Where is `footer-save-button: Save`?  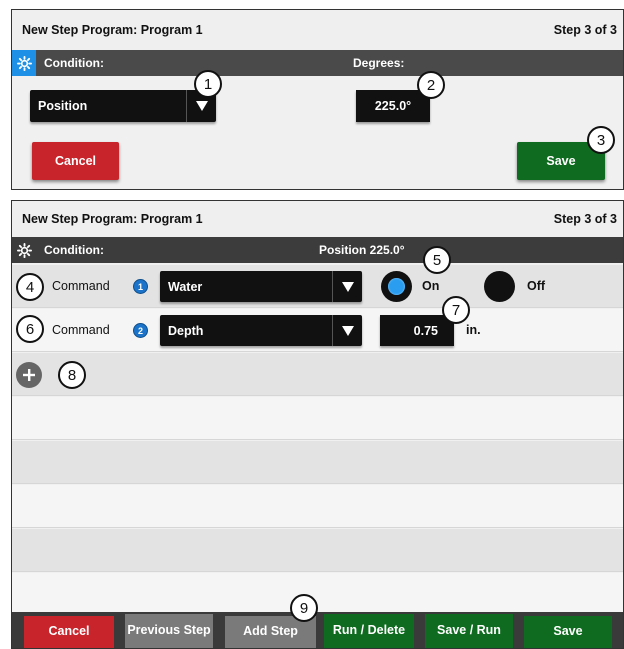
footer-save-button: Save is located at coordinates (568, 632).